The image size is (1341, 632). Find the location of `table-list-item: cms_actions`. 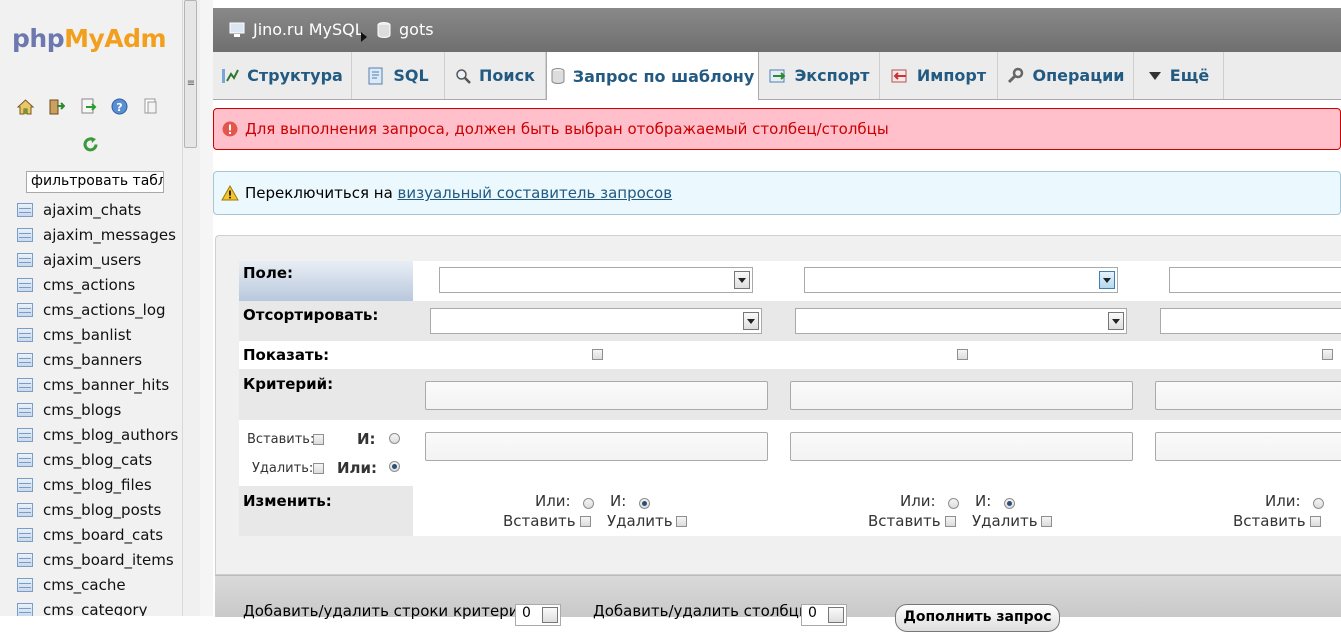

table-list-item: cms_actions is located at coordinates (91, 284).